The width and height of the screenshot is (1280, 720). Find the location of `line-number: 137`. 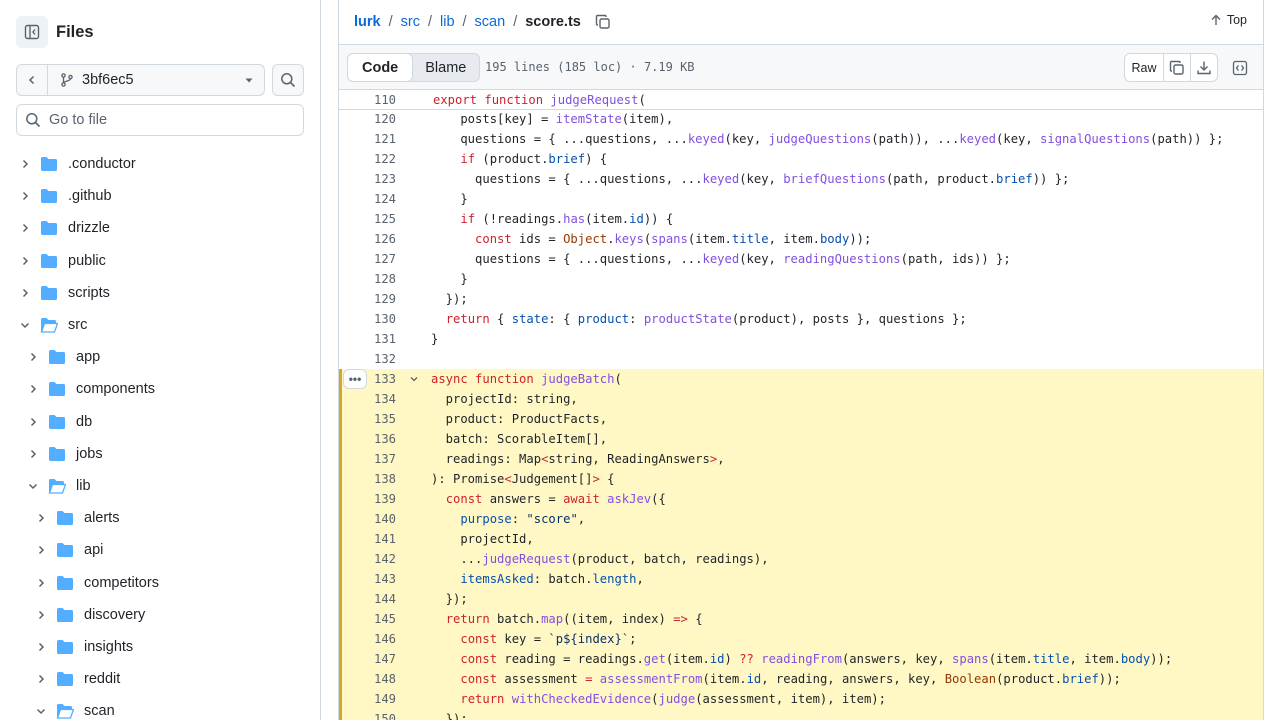

line-number: 137 is located at coordinates (367, 459).